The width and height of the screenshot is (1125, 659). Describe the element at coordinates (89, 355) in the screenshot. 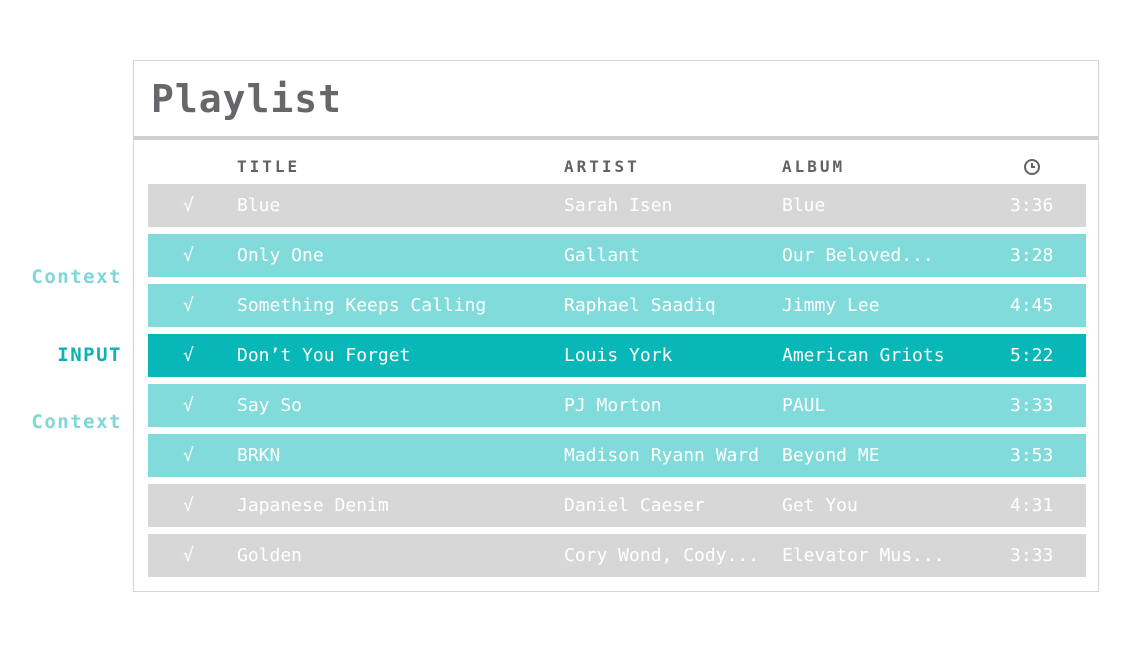

I see `input-label: INPUT` at that location.